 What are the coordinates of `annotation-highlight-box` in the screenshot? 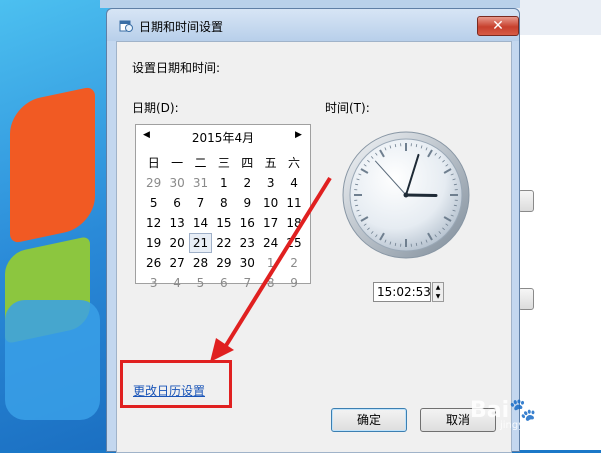 It's located at (176, 384).